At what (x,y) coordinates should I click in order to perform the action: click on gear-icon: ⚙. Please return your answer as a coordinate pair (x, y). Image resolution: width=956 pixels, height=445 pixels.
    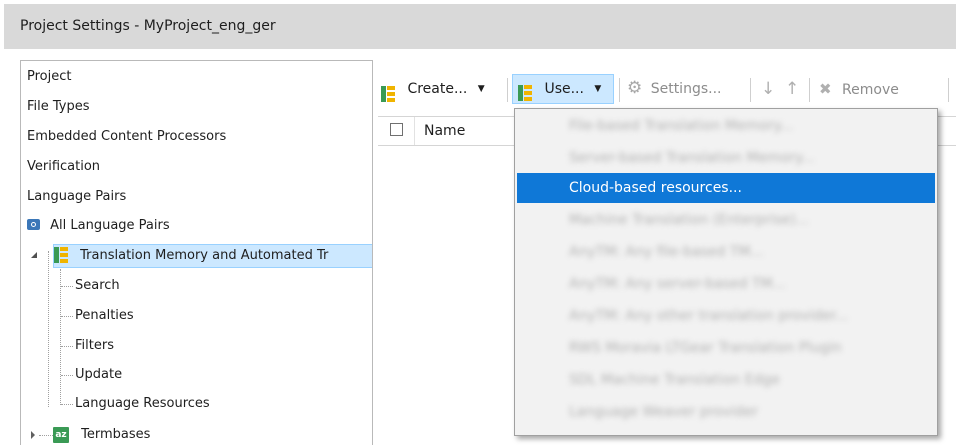
    Looking at the image, I should click on (635, 88).